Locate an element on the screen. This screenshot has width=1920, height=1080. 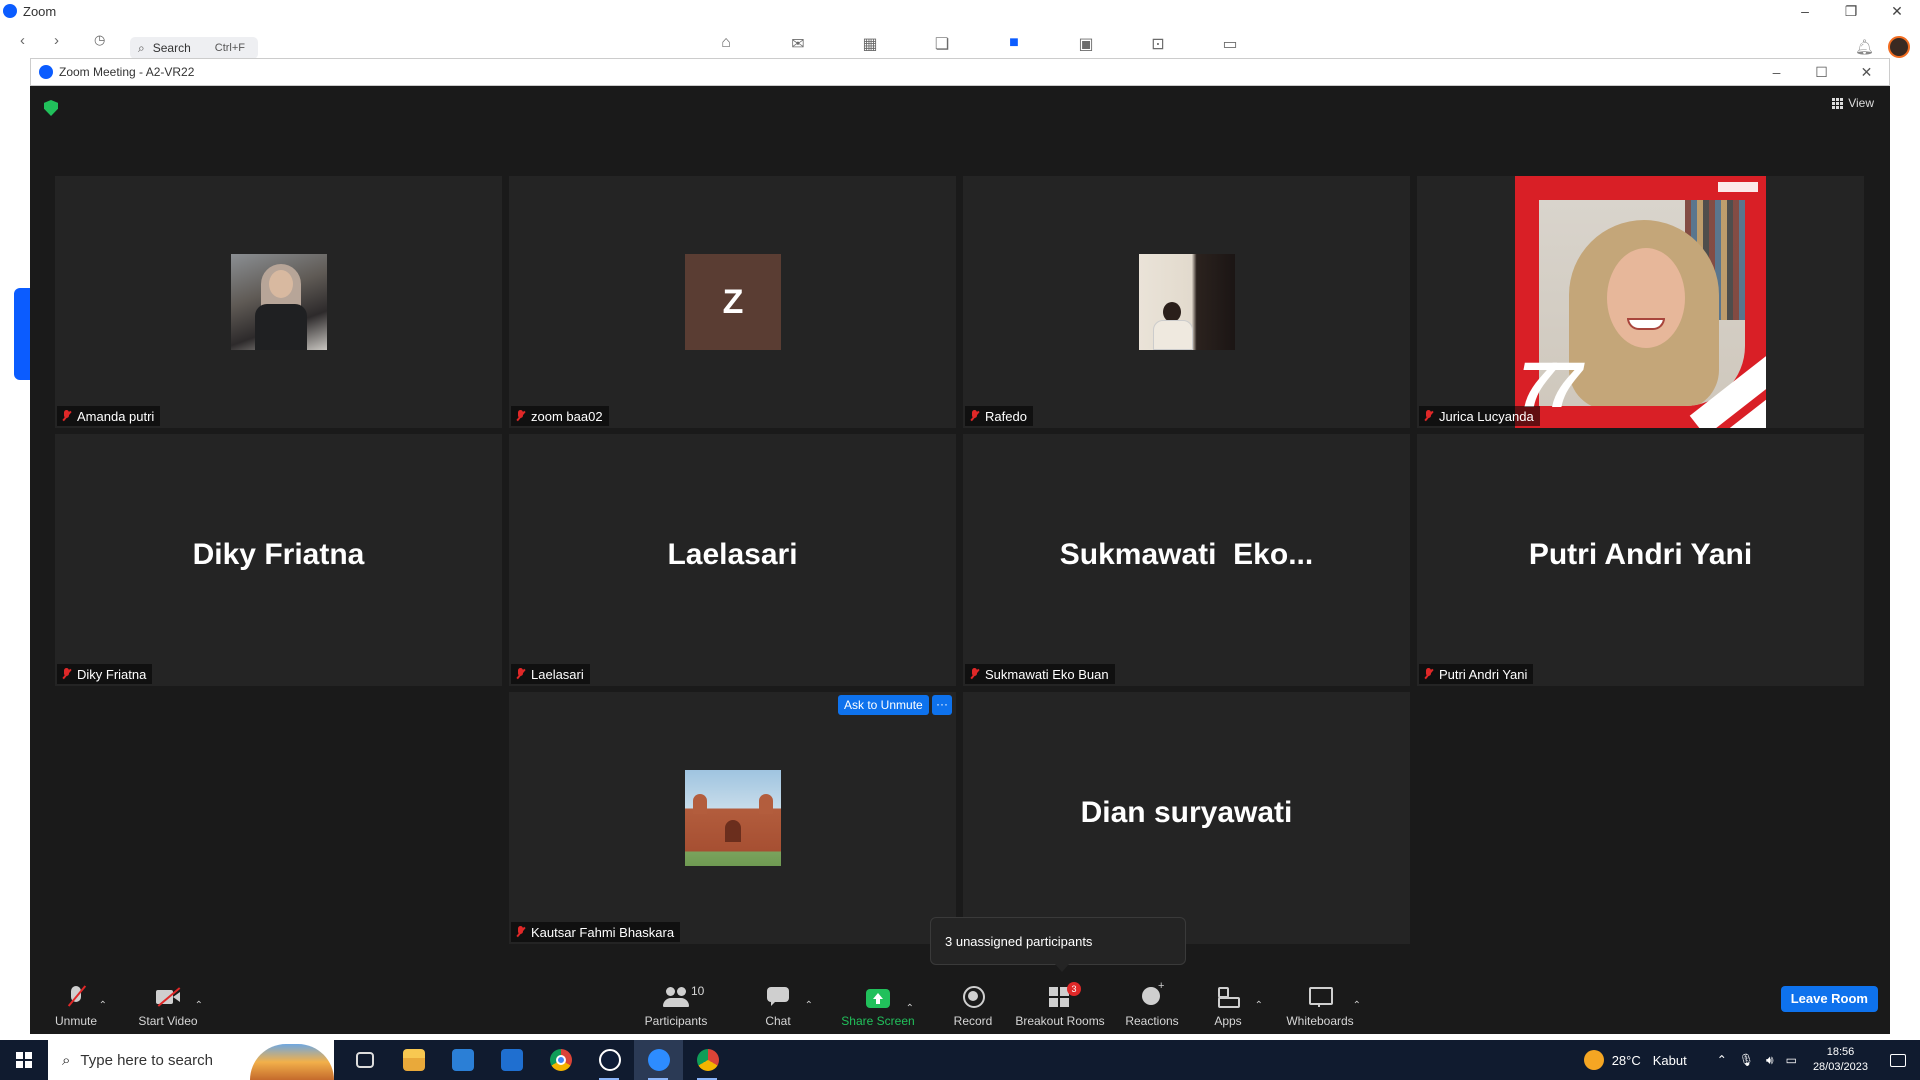
calendar-icon: ▦ is located at coordinates (870, 44).